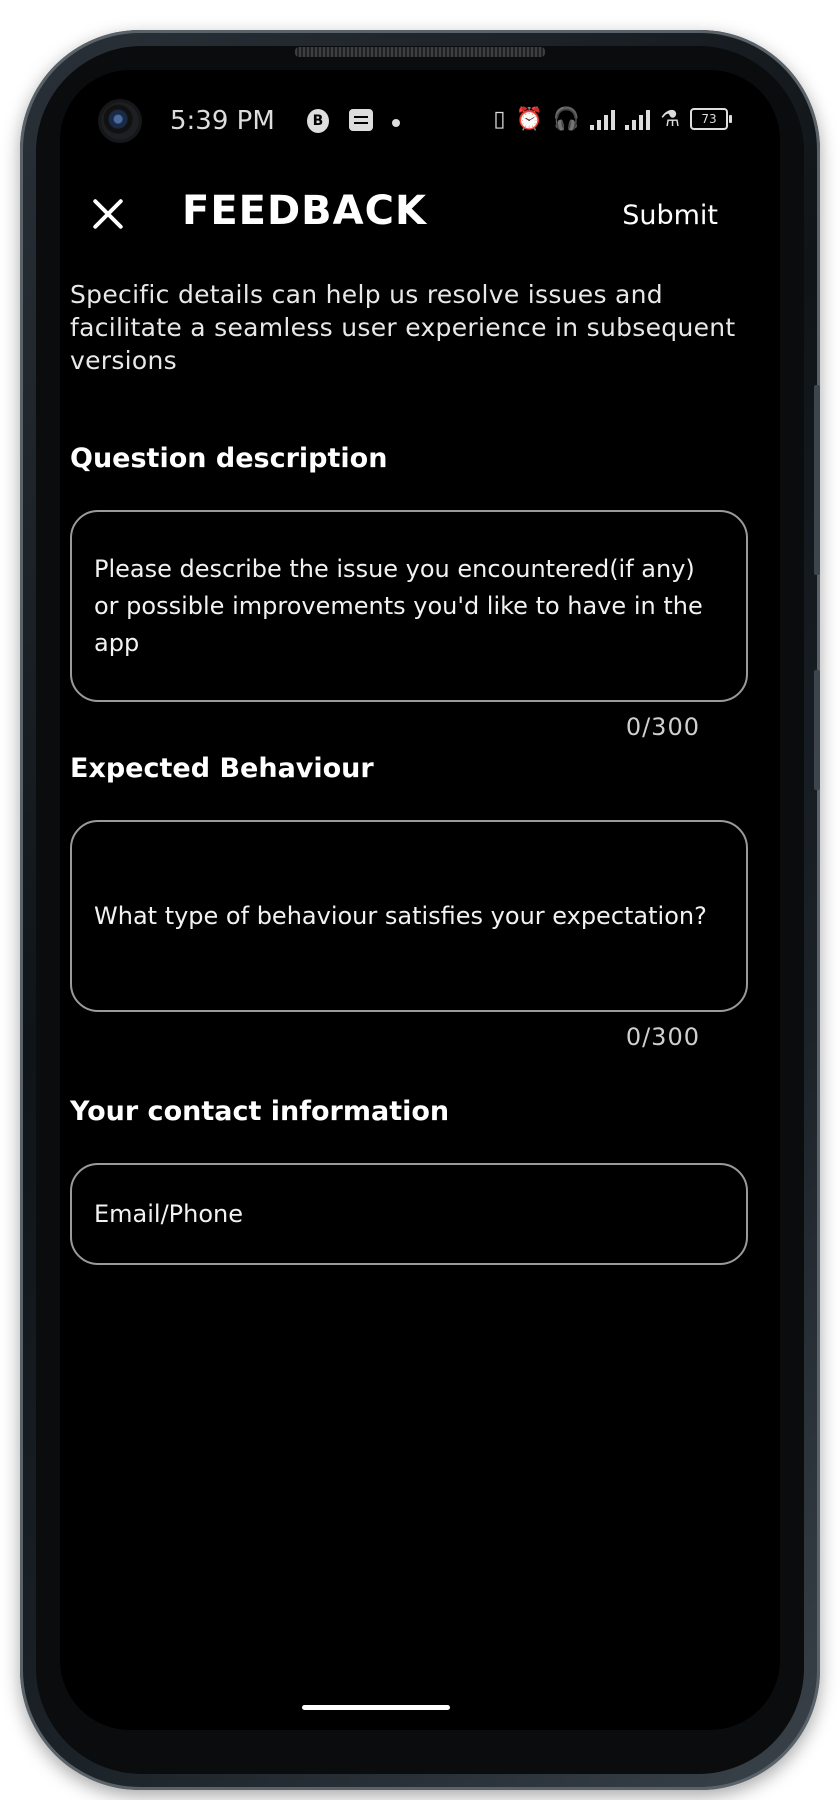 This screenshot has height=1800, width=840. I want to click on page-title: FEEDBACK, so click(304, 211).